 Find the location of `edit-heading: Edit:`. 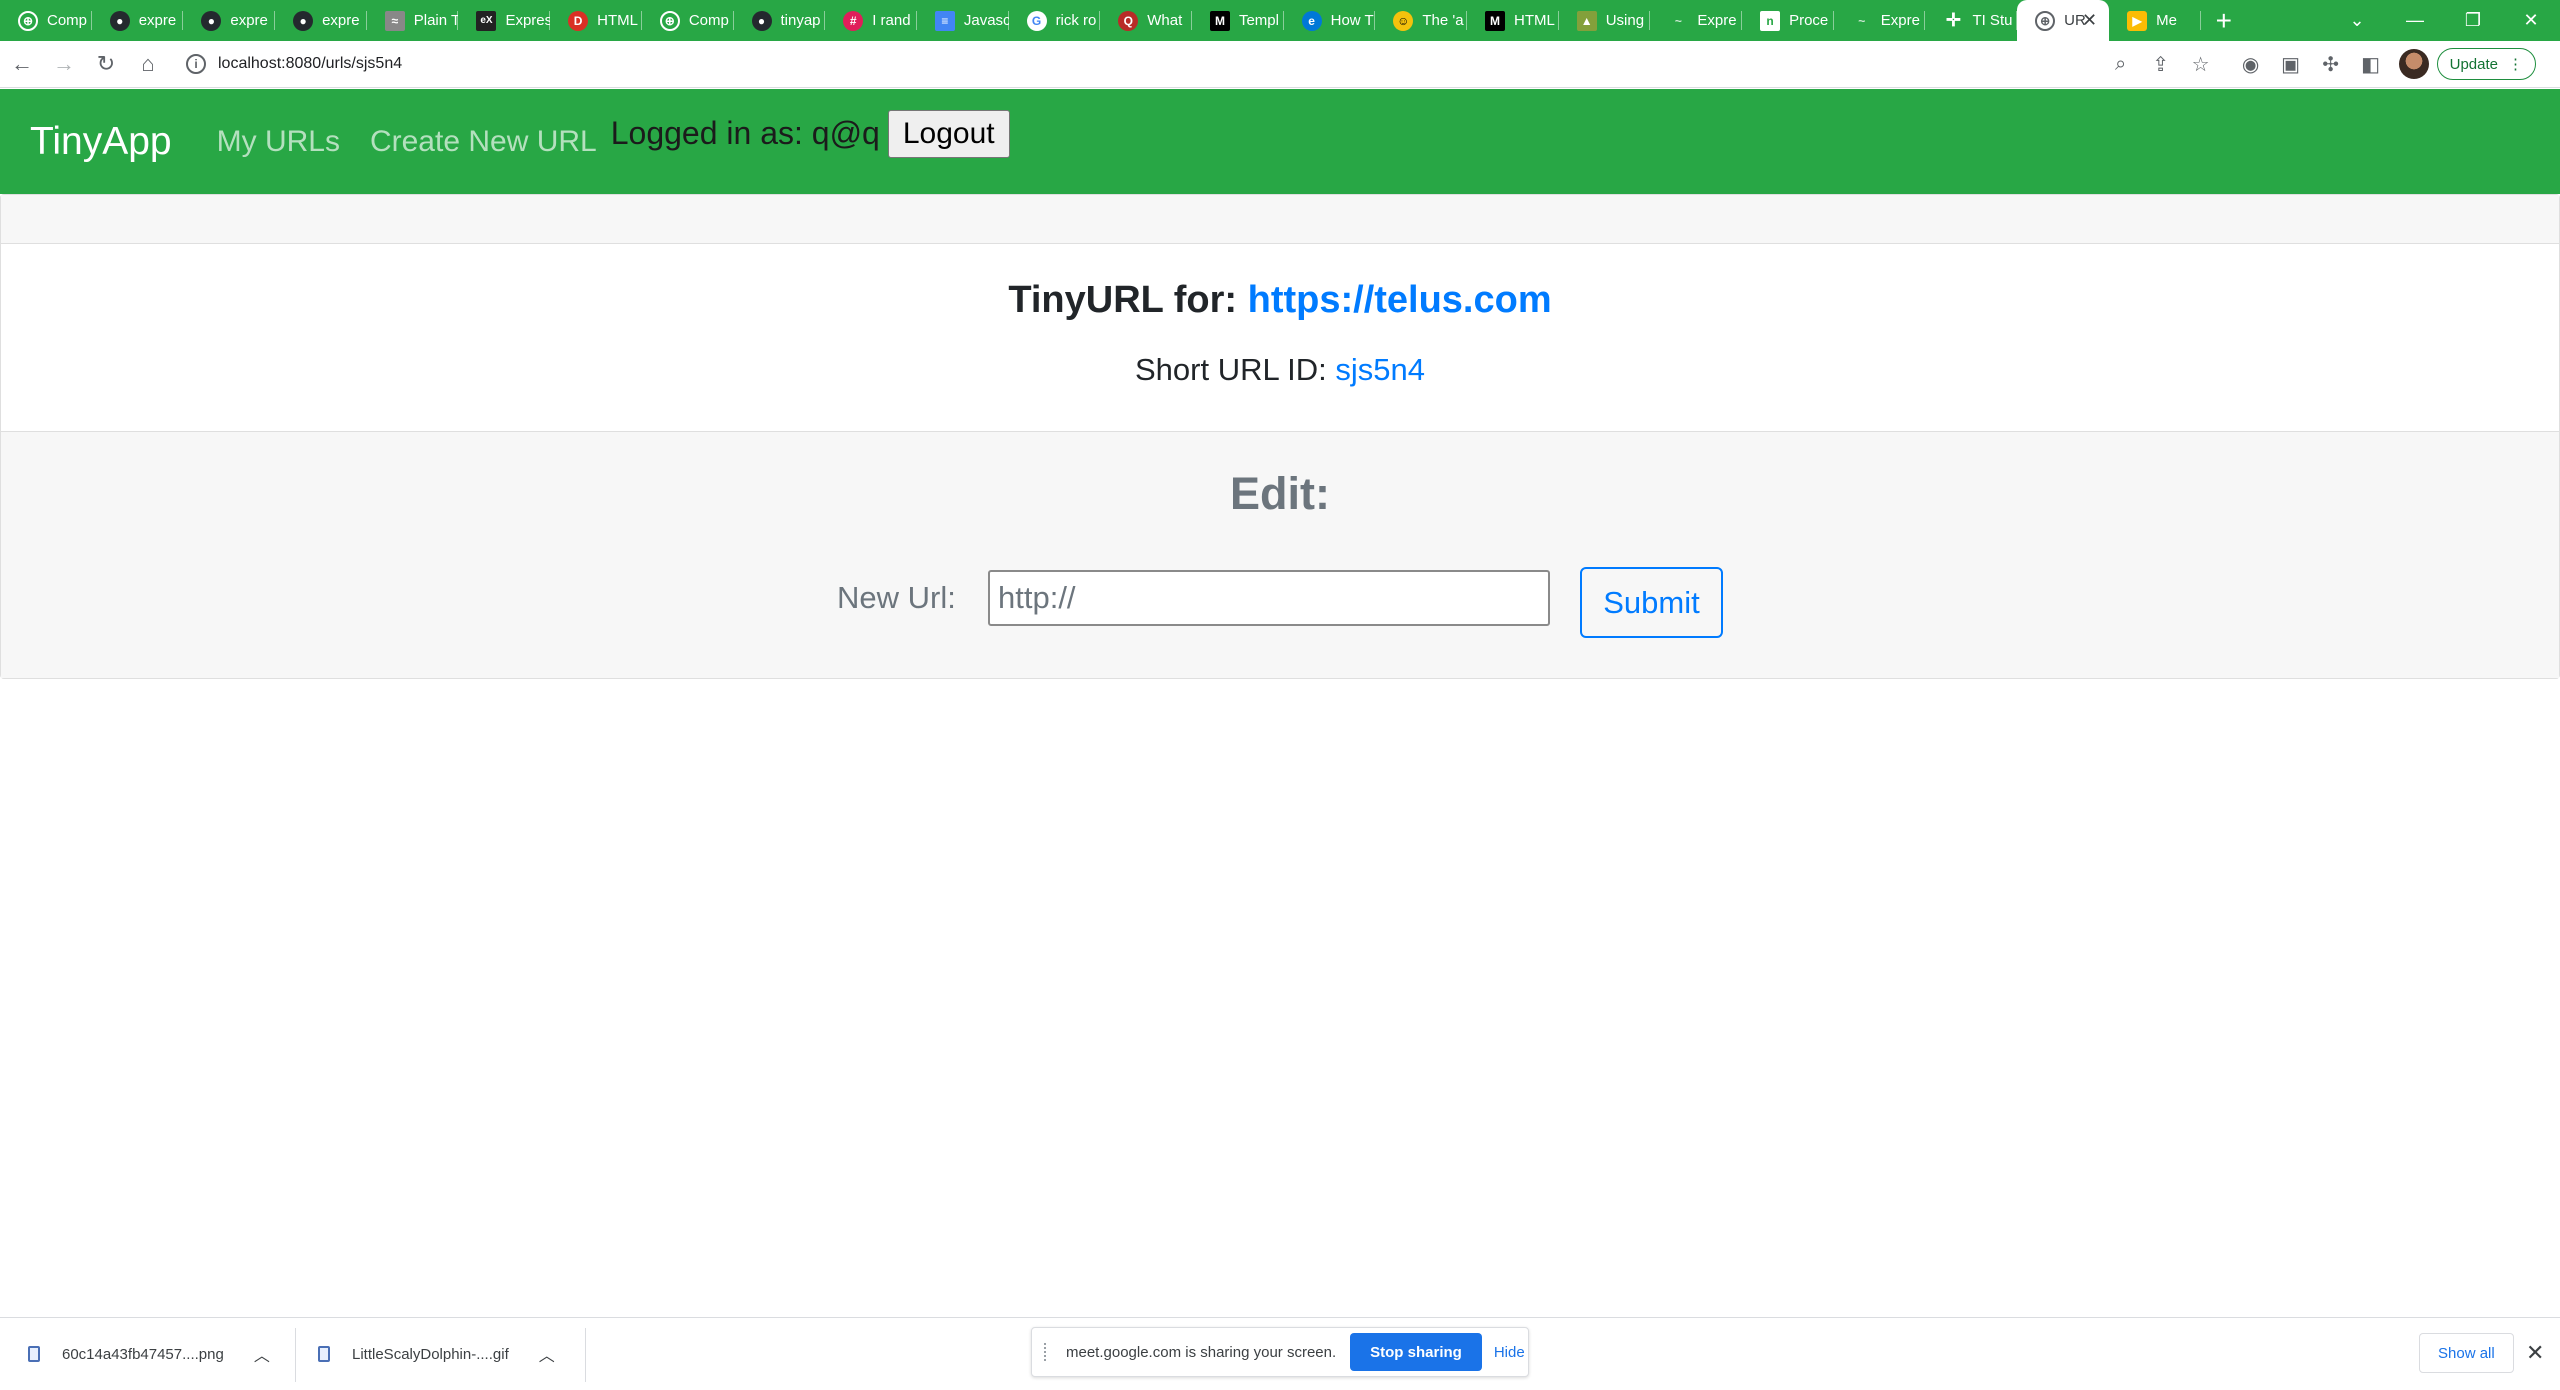

edit-heading: Edit: is located at coordinates (1280, 493).